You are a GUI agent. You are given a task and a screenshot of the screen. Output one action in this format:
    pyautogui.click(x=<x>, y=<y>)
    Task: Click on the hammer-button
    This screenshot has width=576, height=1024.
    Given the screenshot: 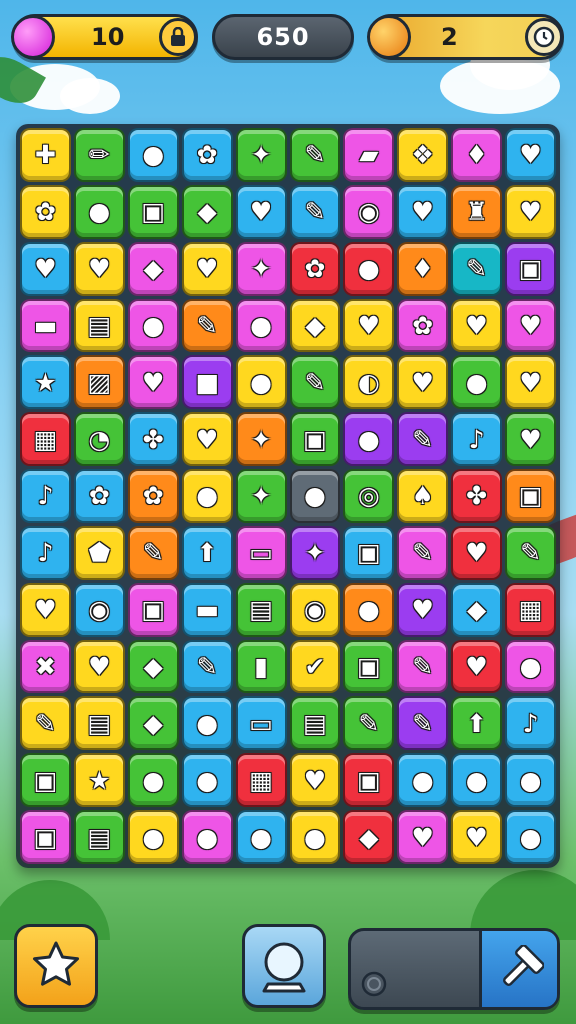 What is the action you would take?
    pyautogui.click(x=518, y=969)
    